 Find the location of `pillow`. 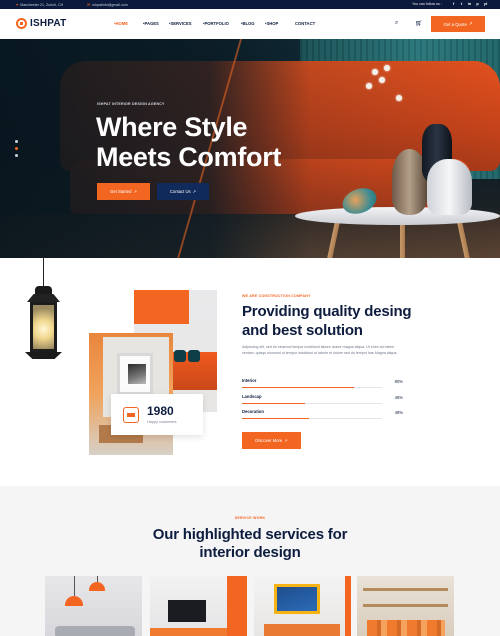

pillow is located at coordinates (194, 356).